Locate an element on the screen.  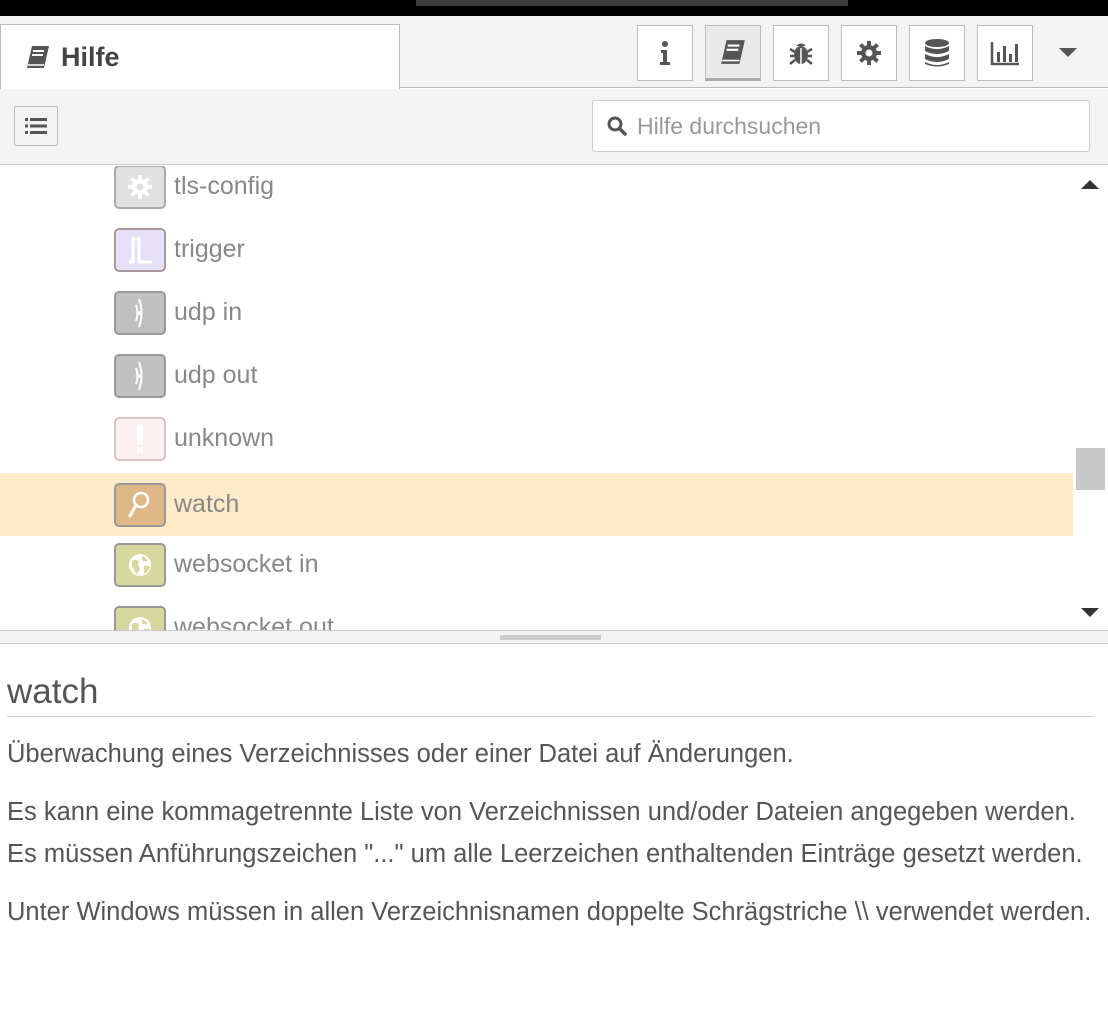
watch-icon is located at coordinates (140, 504).